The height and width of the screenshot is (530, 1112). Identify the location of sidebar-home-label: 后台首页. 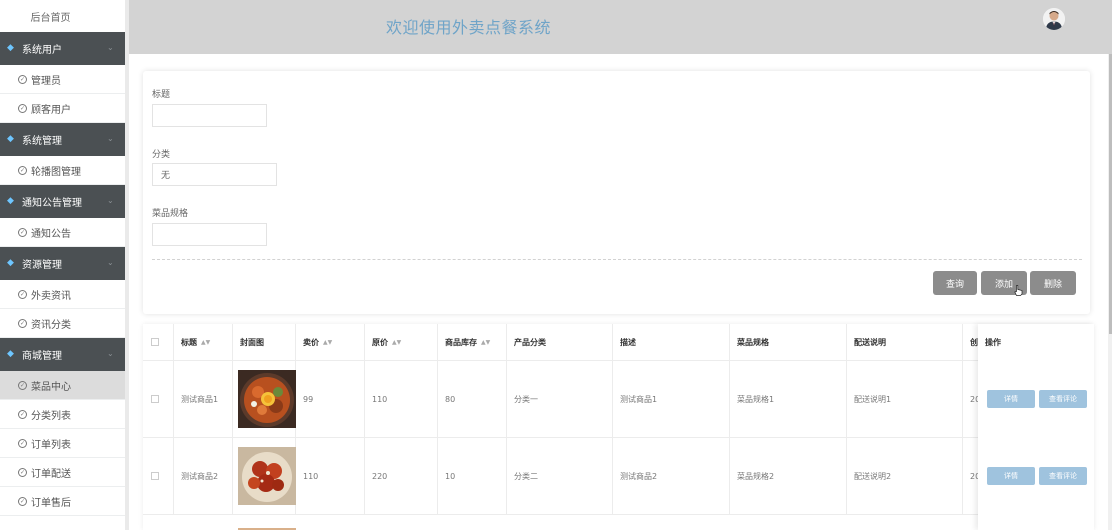
(50, 18).